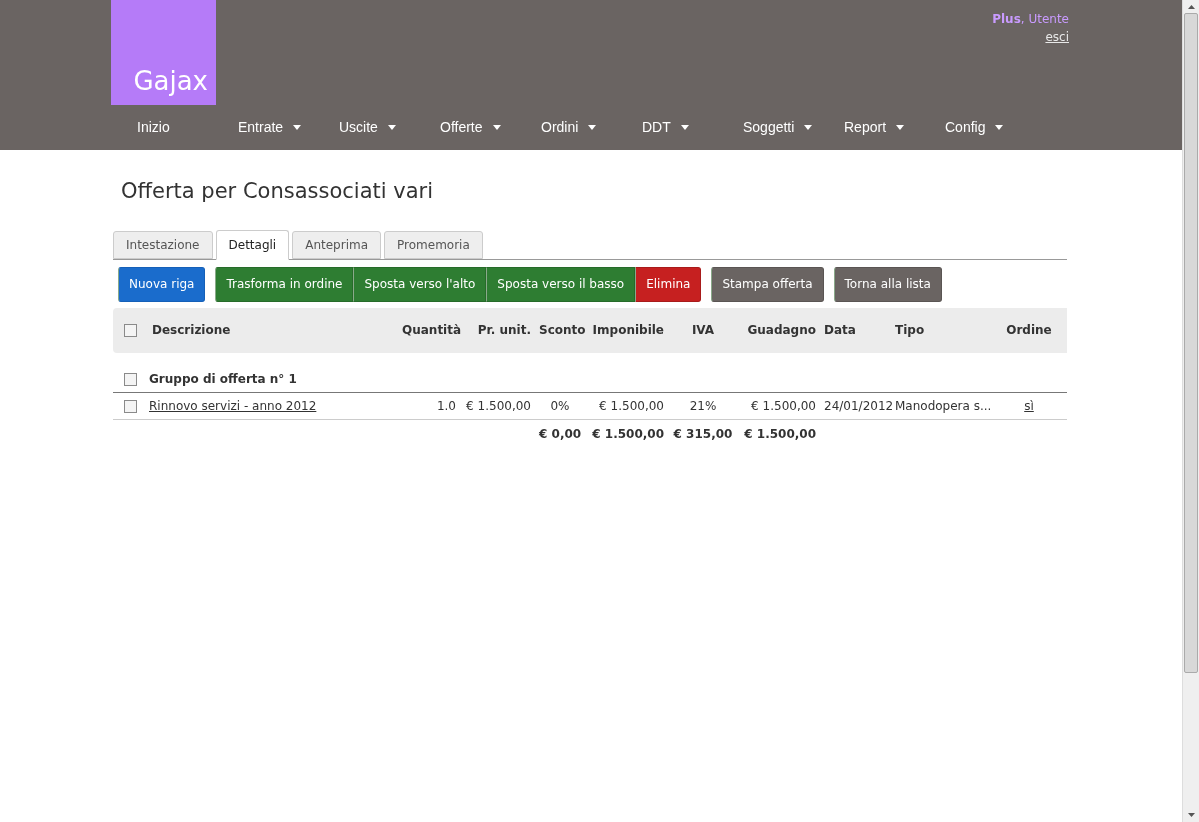  Describe the element at coordinates (1191, 7) in the screenshot. I see `scroll-up-icon` at that location.